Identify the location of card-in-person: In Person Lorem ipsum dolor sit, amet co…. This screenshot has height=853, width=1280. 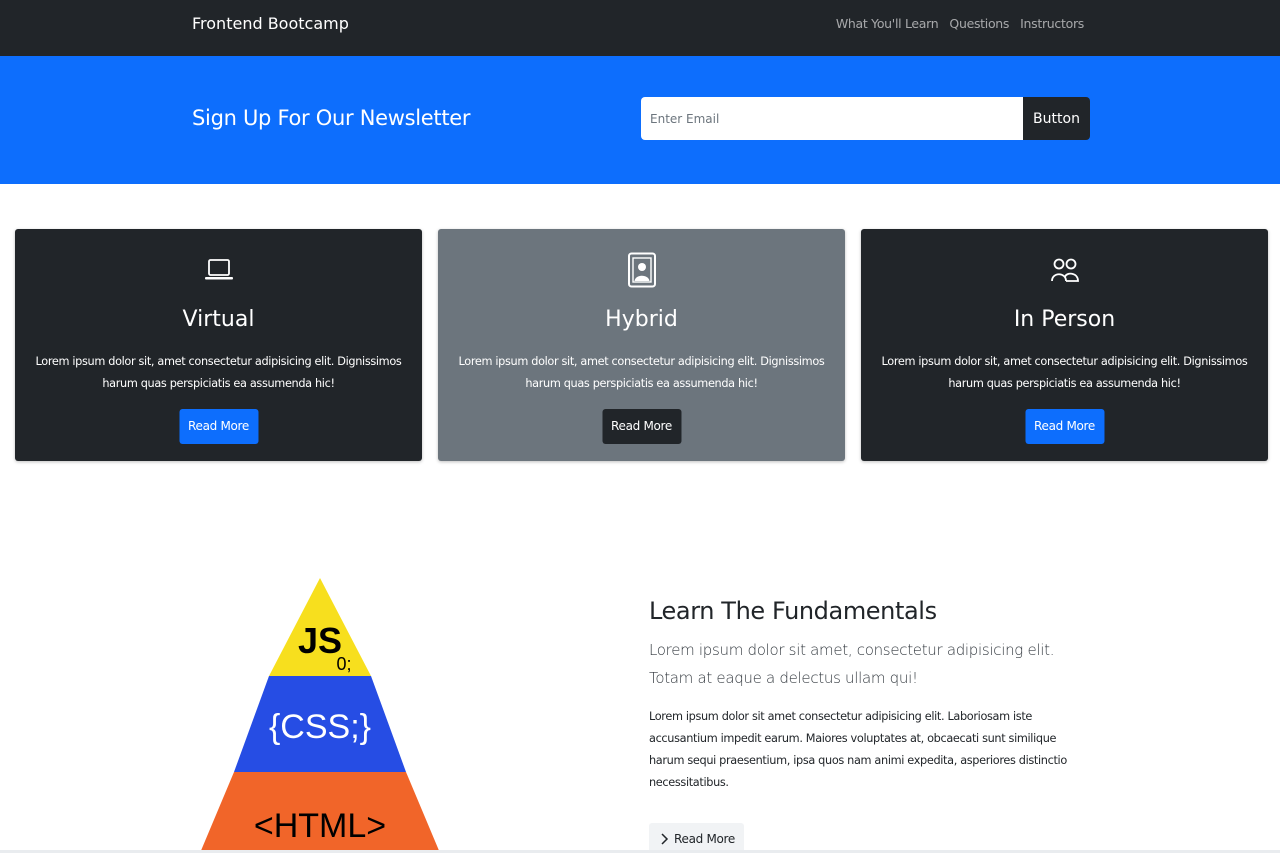
(1064, 345).